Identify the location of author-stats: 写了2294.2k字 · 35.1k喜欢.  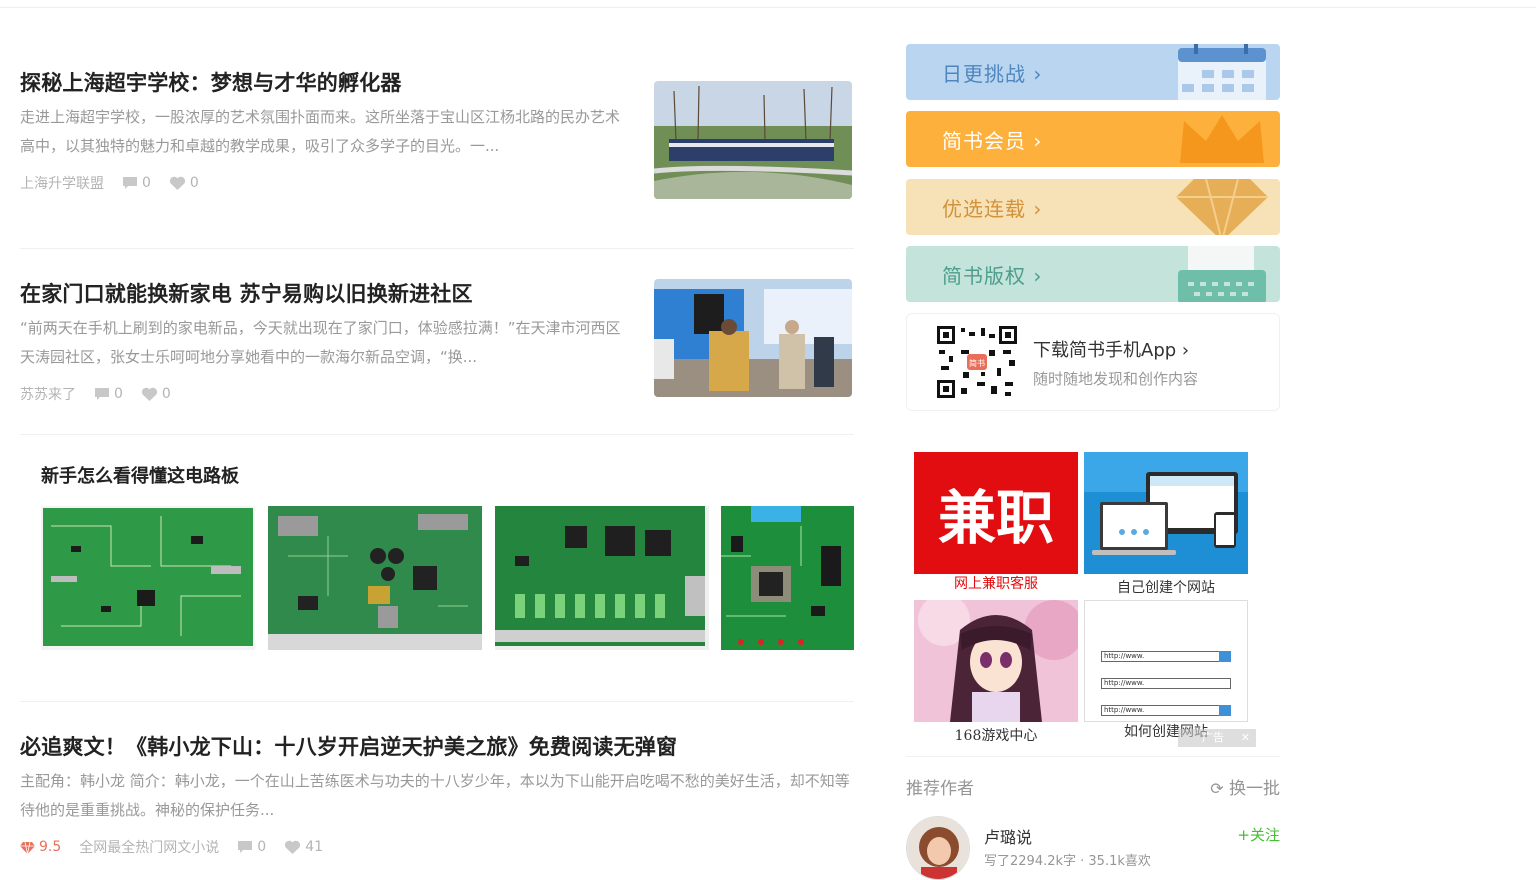
(1067, 861).